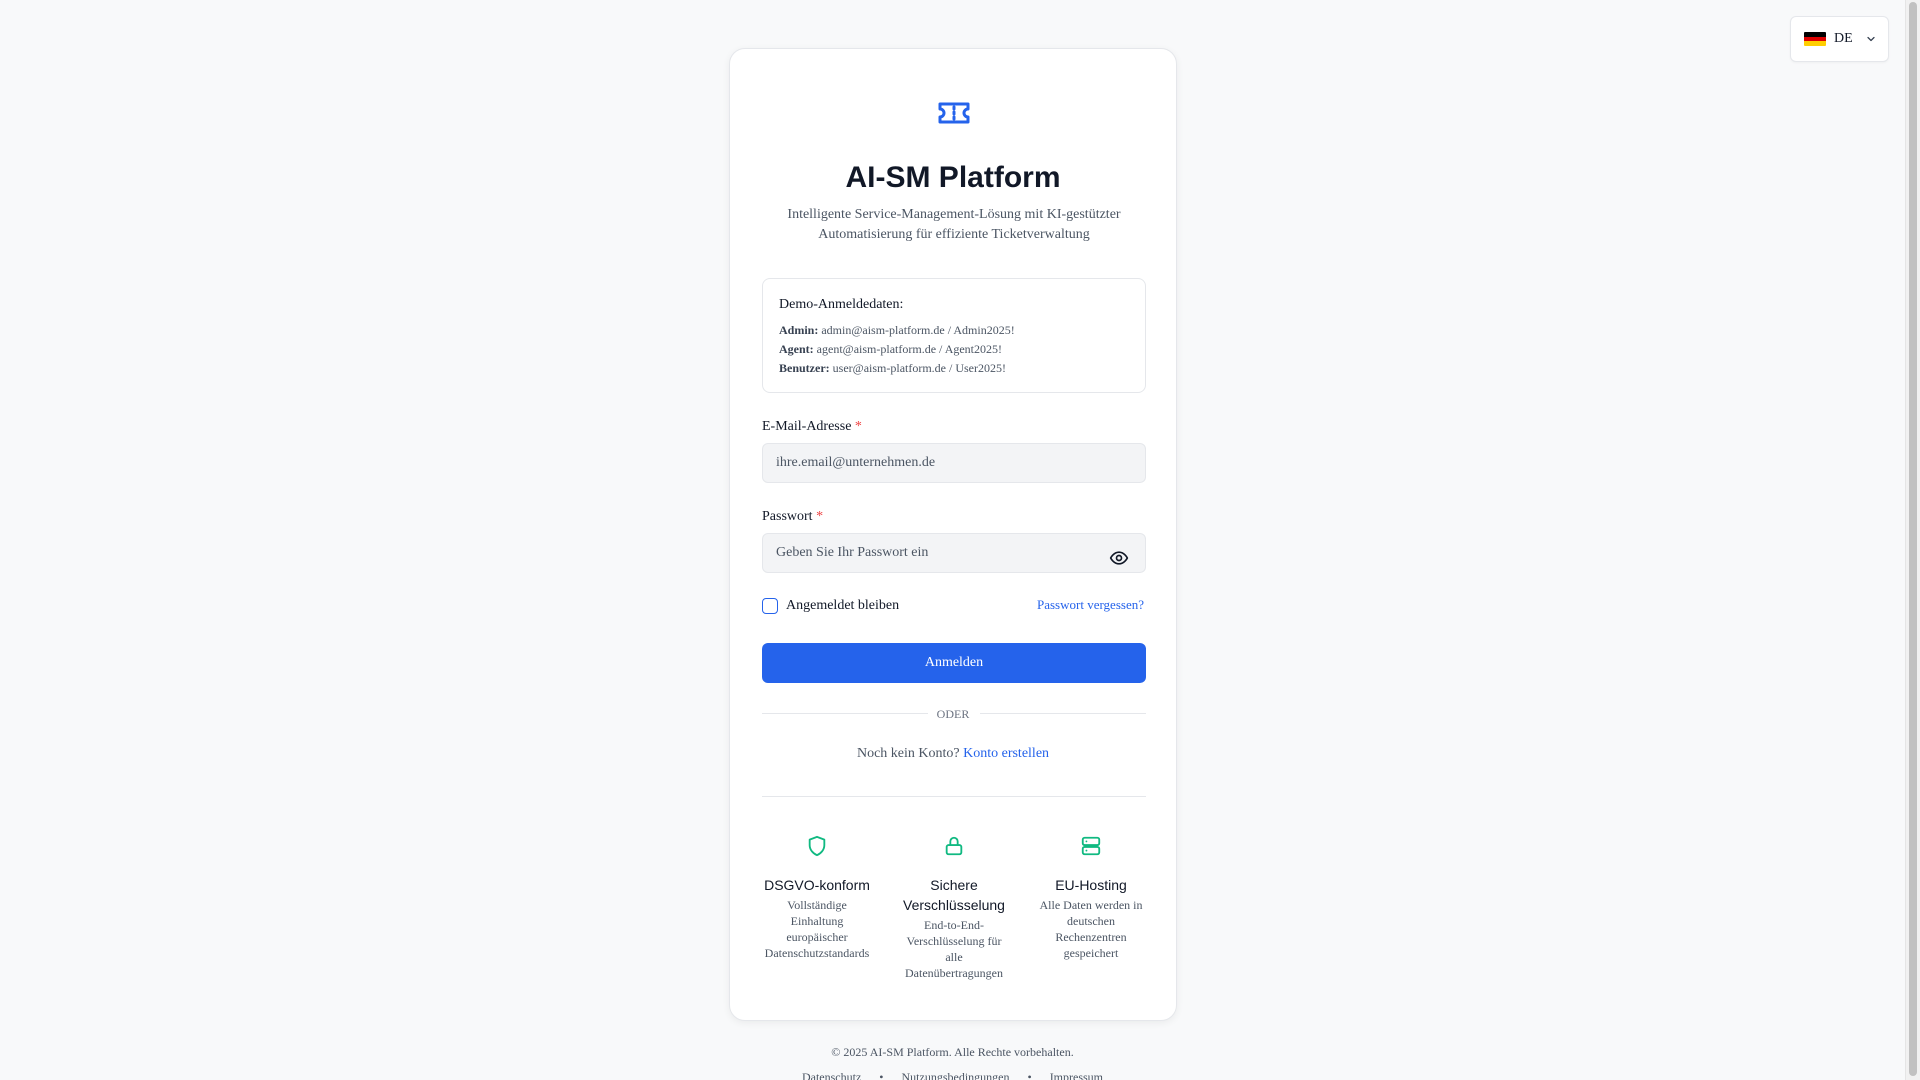 The height and width of the screenshot is (1080, 1920). Describe the element at coordinates (1871, 39) in the screenshot. I see `chevron-down-icon` at that location.